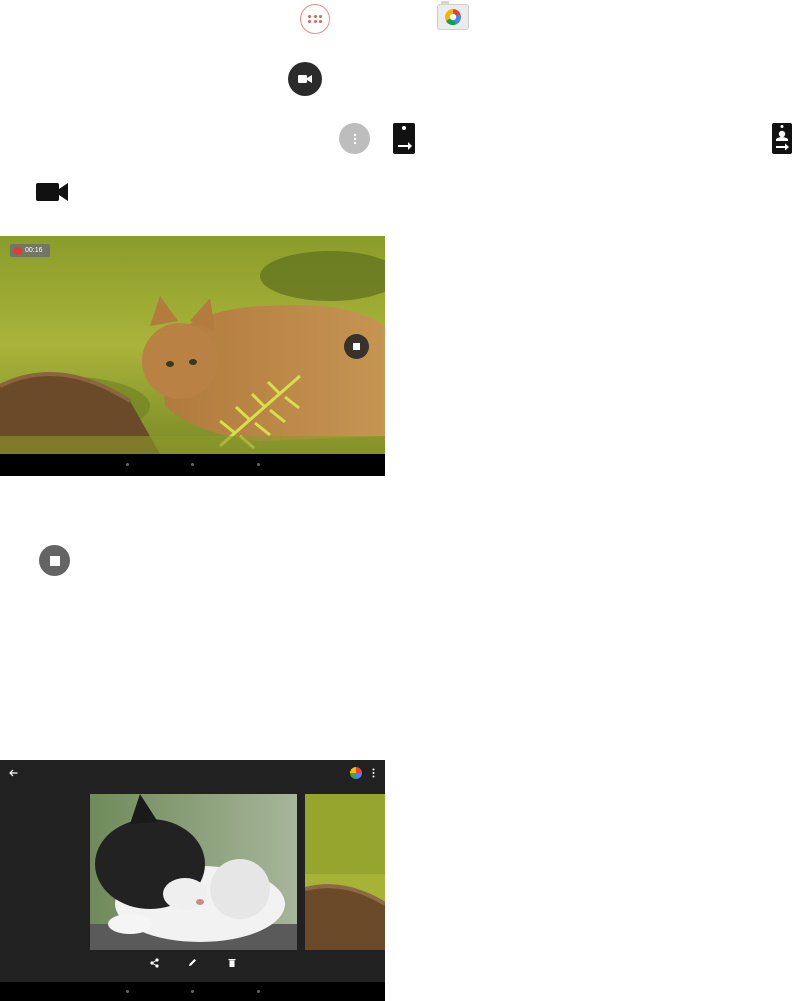  I want to click on apps-drawer-icon, so click(315, 19).